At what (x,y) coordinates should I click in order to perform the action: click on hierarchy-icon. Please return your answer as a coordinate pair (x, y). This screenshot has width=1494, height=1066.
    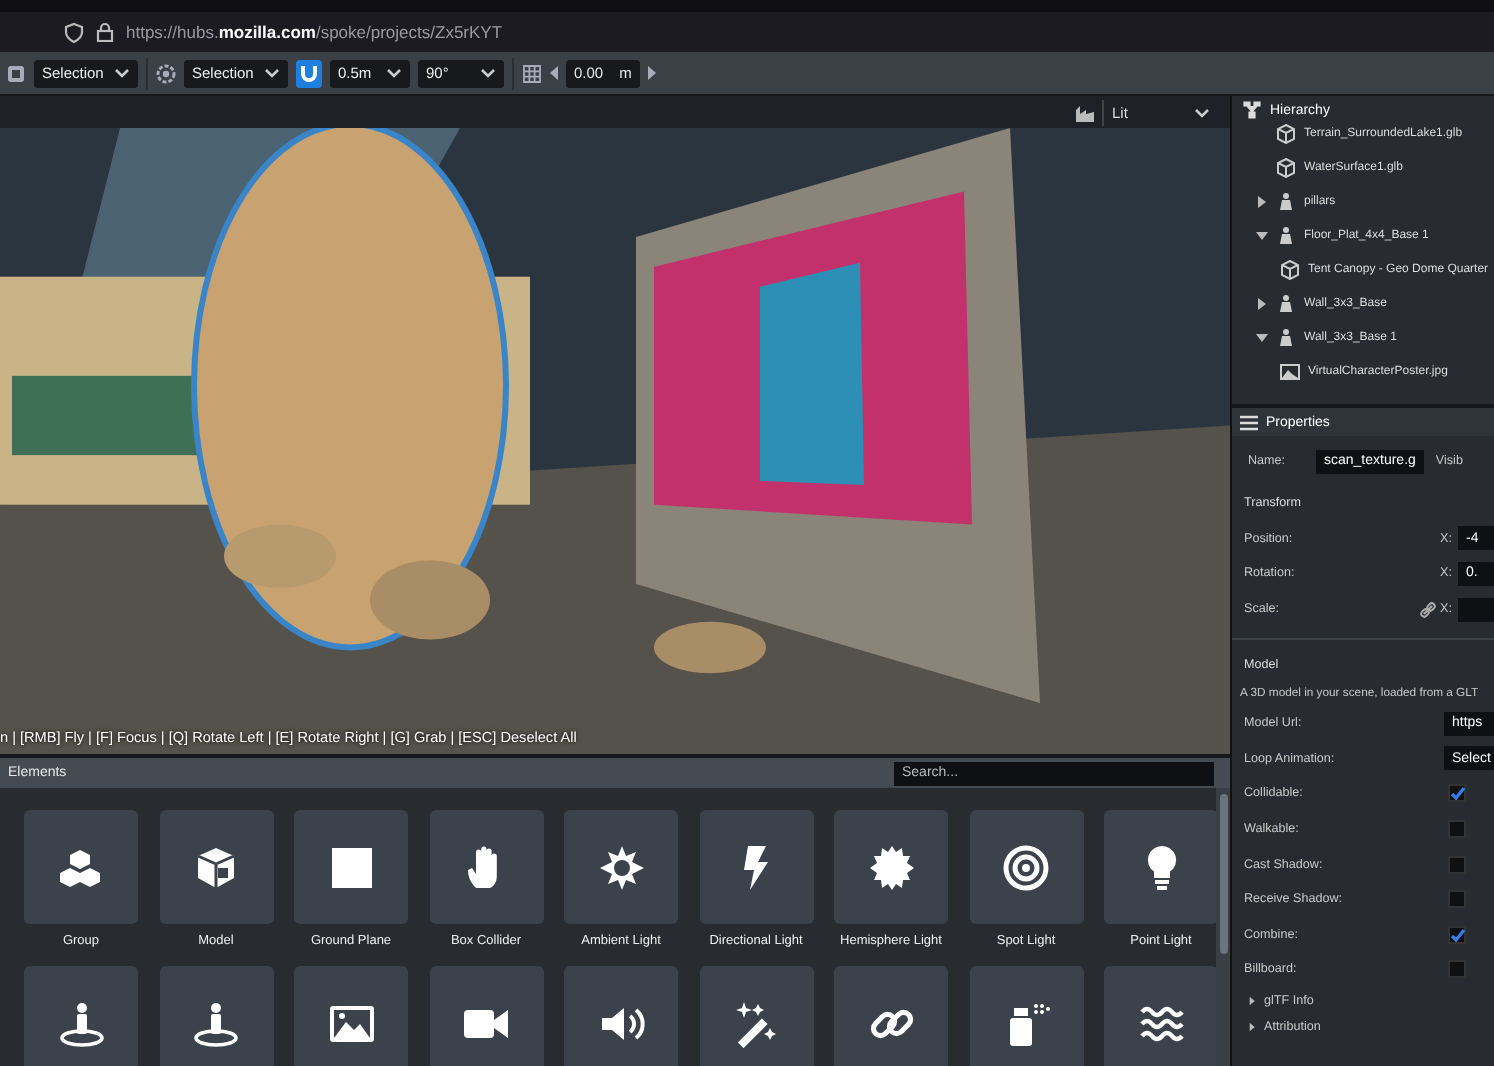
    Looking at the image, I should click on (1252, 110).